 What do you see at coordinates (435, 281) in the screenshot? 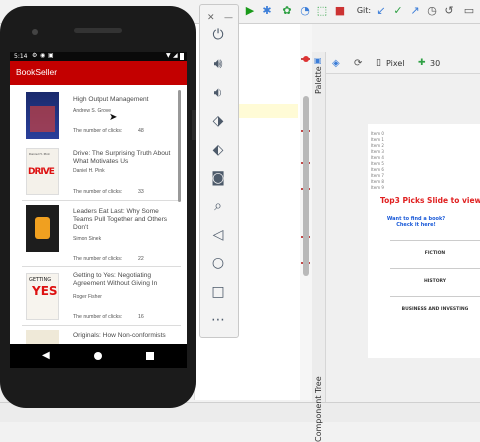
I see `preview-row: HISTORY` at bounding box center [435, 281].